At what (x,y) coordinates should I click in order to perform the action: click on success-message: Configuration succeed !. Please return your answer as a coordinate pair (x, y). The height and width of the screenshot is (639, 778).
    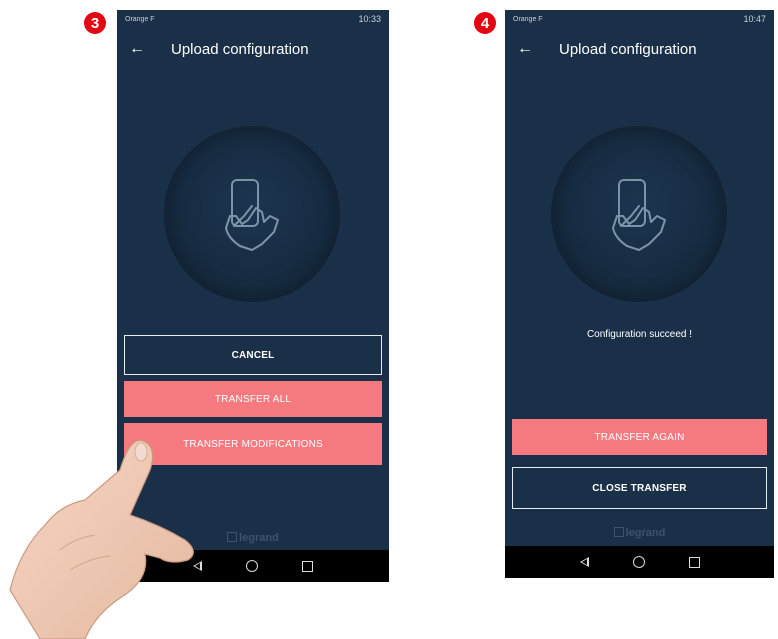
    Looking at the image, I should click on (639, 334).